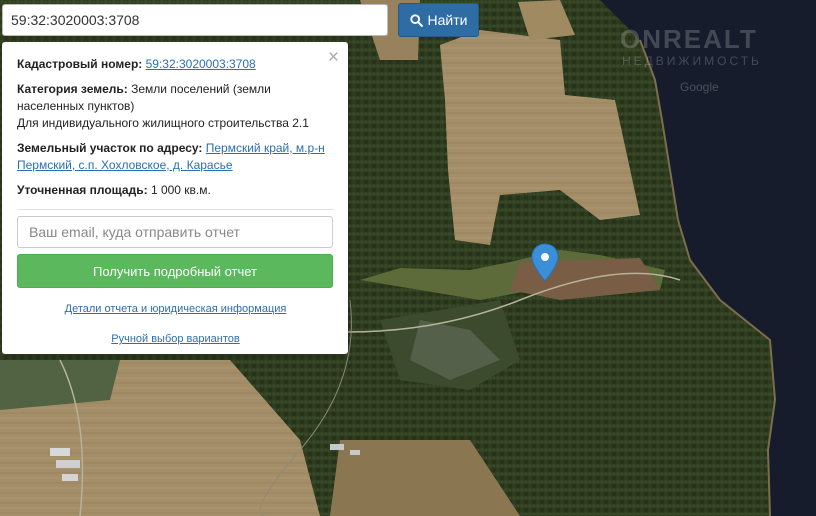  What do you see at coordinates (689, 39) in the screenshot?
I see `watermark-logo: ONREALT` at bounding box center [689, 39].